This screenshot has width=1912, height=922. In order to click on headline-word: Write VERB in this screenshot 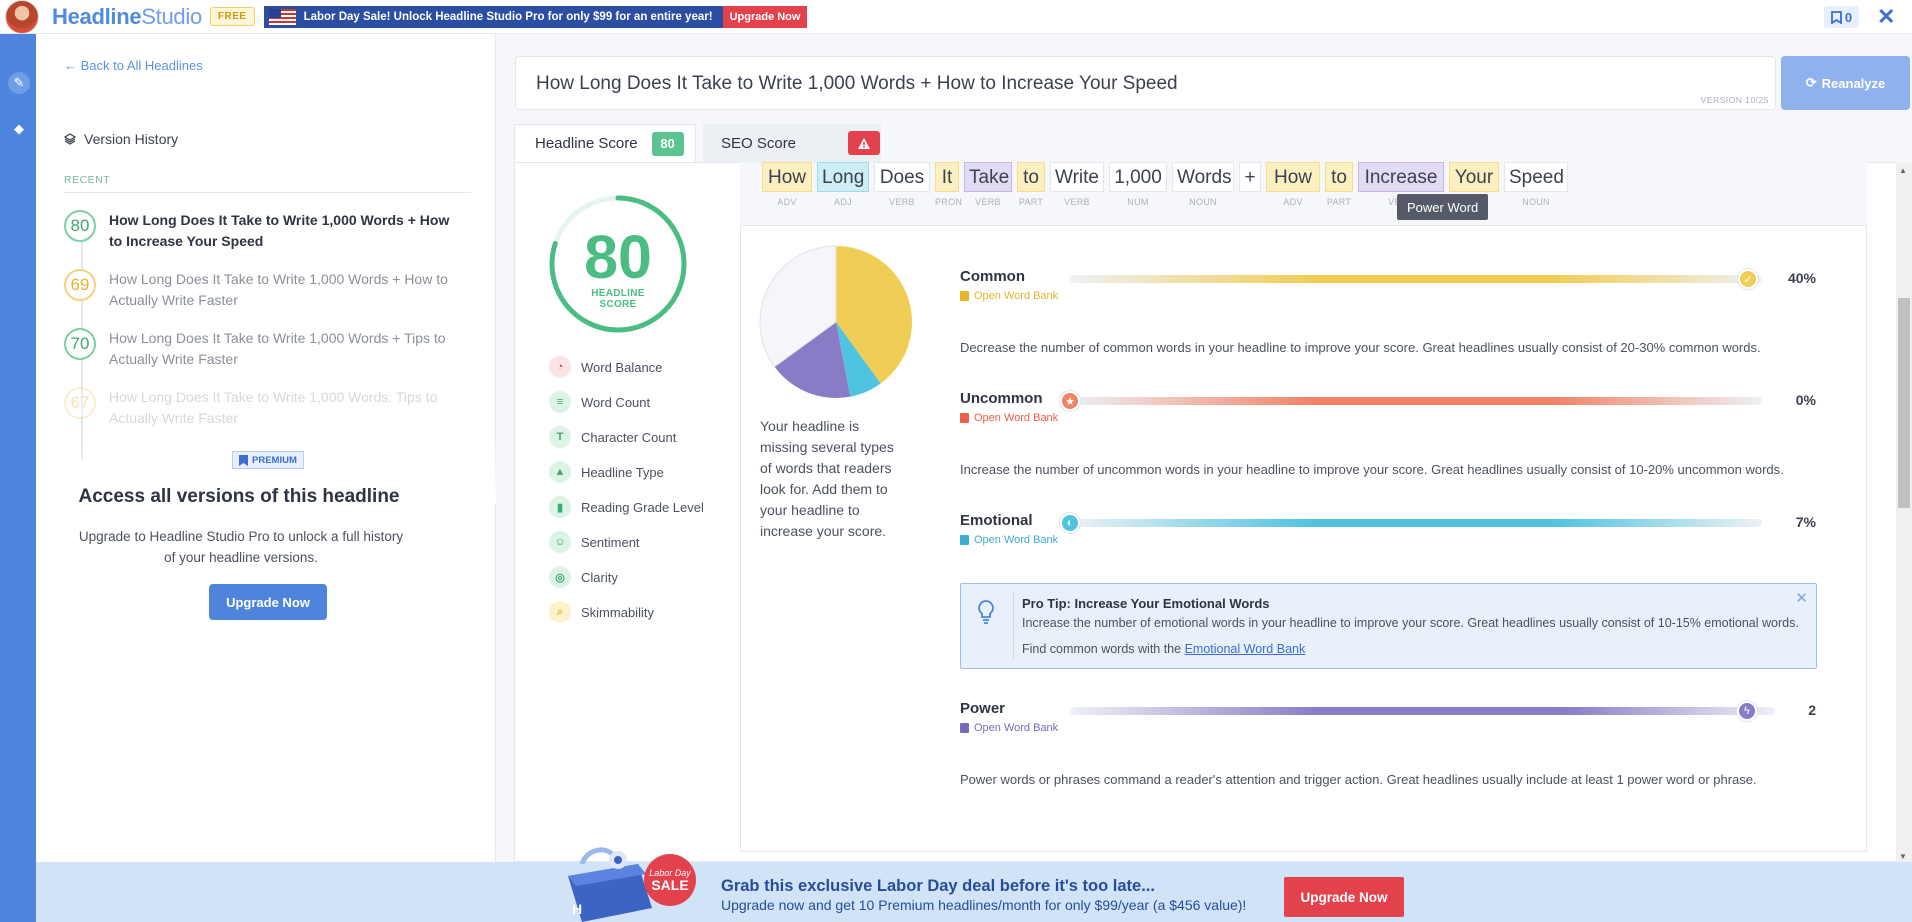, I will do `click(1077, 184)`.